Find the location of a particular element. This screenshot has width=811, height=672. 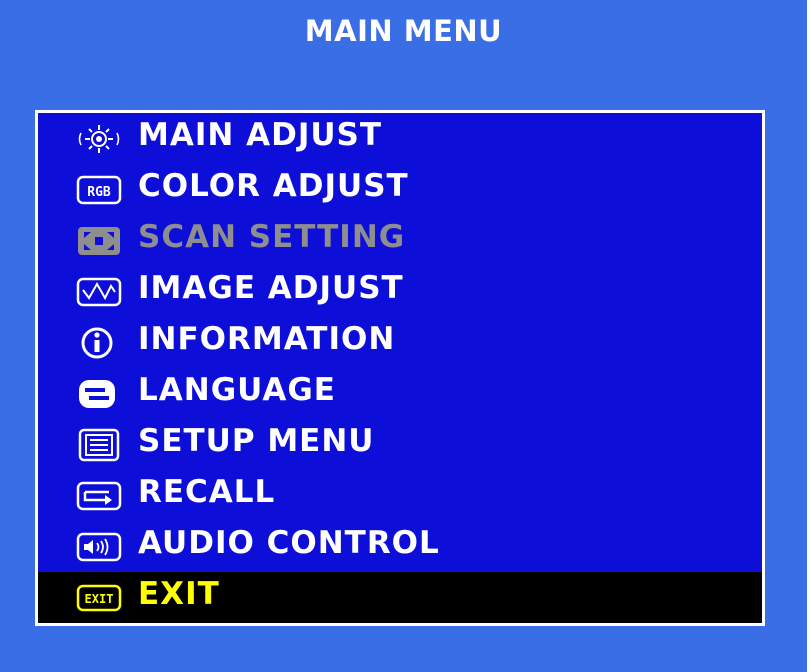

info-icon is located at coordinates (99, 343).